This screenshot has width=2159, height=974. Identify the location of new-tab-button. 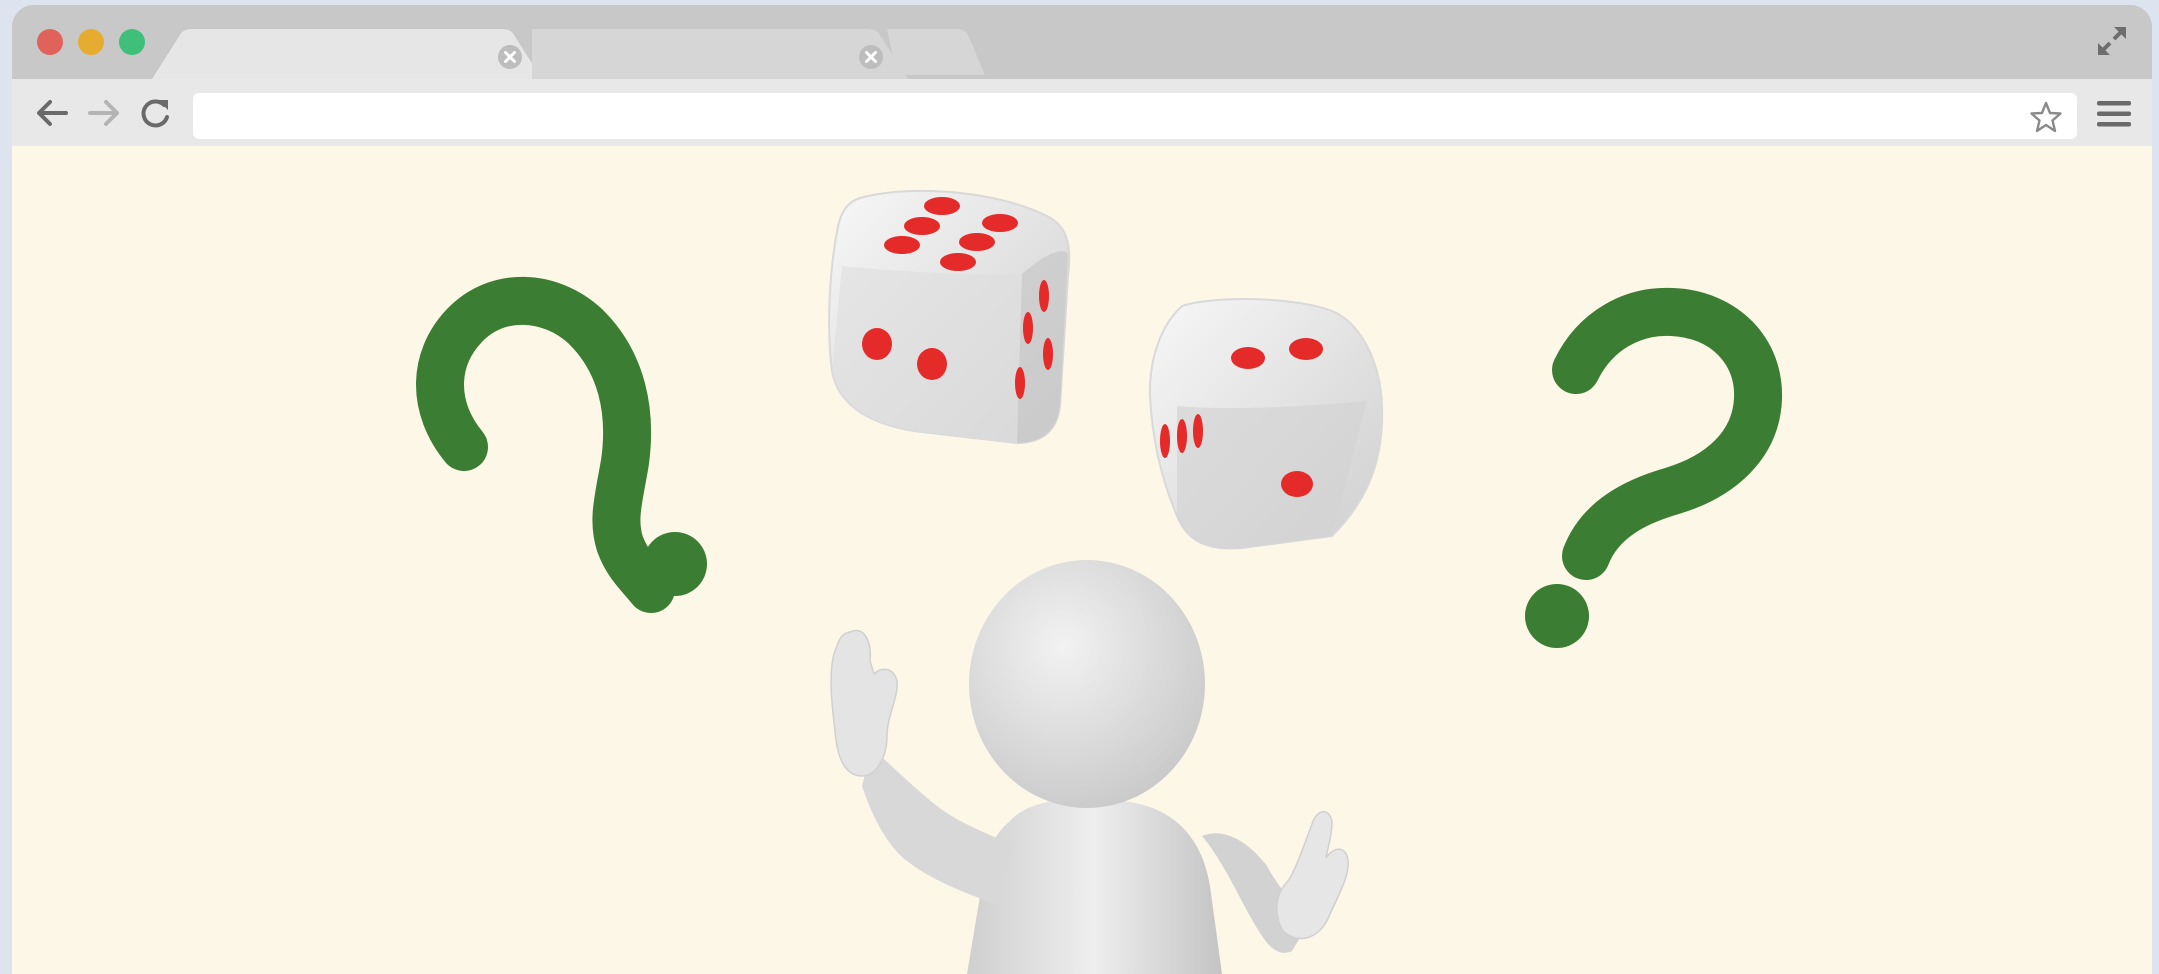
(942, 54).